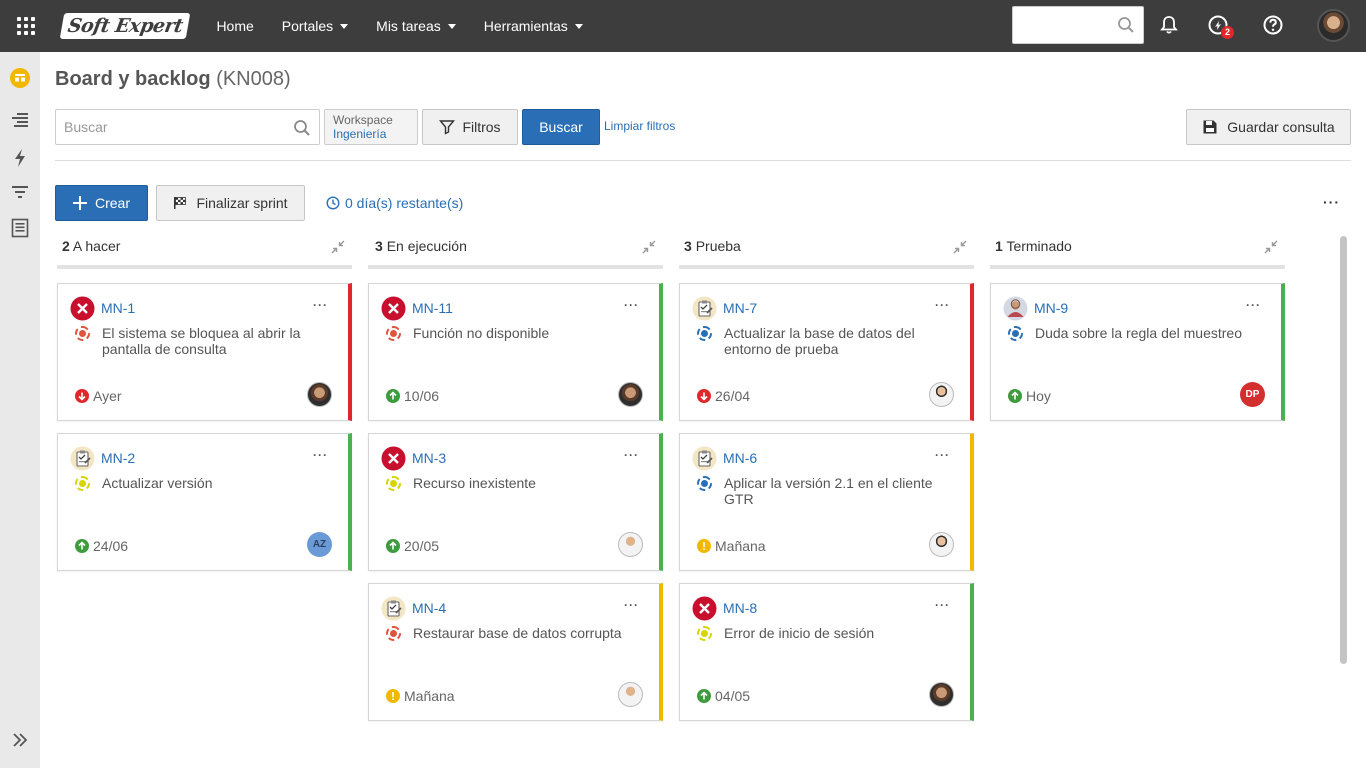 This screenshot has width=1366, height=768. What do you see at coordinates (26, 26) in the screenshot?
I see `apps-grid-icon` at bounding box center [26, 26].